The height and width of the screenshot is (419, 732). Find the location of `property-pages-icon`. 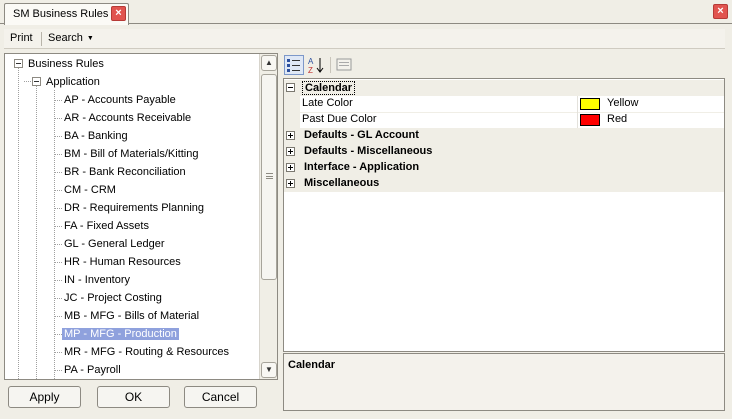

property-pages-icon is located at coordinates (344, 64).